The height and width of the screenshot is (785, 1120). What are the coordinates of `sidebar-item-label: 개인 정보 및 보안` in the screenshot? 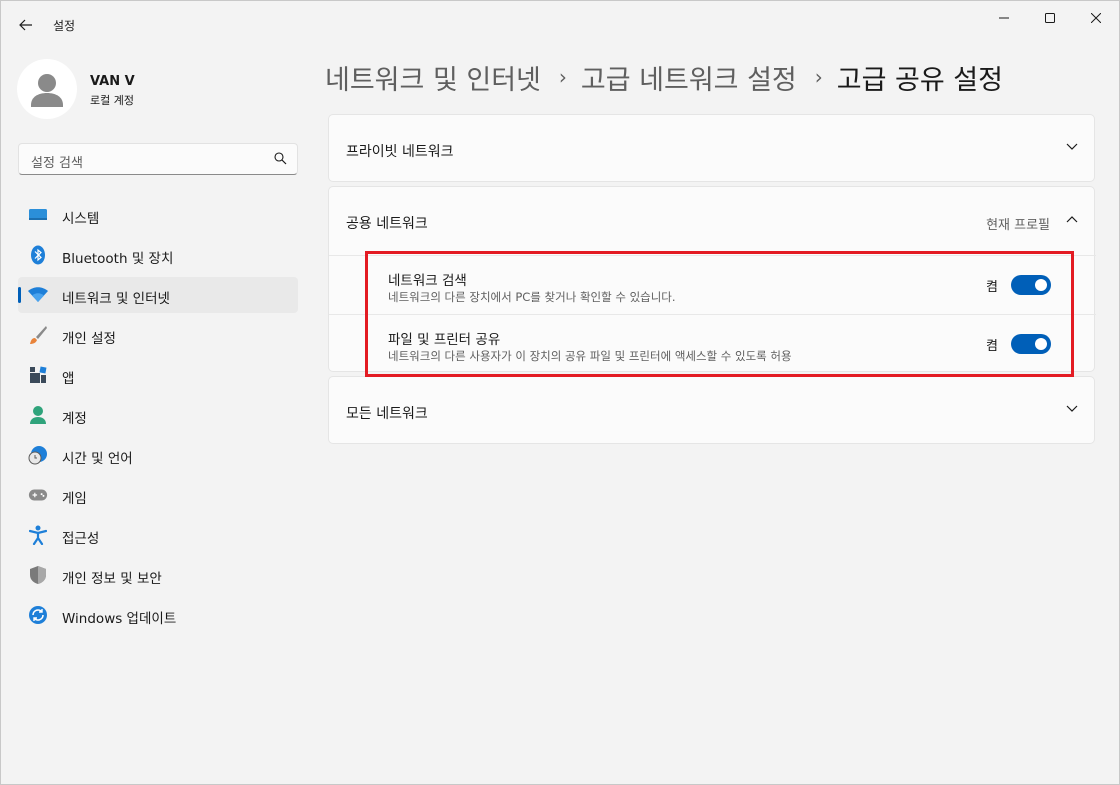 It's located at (112, 579).